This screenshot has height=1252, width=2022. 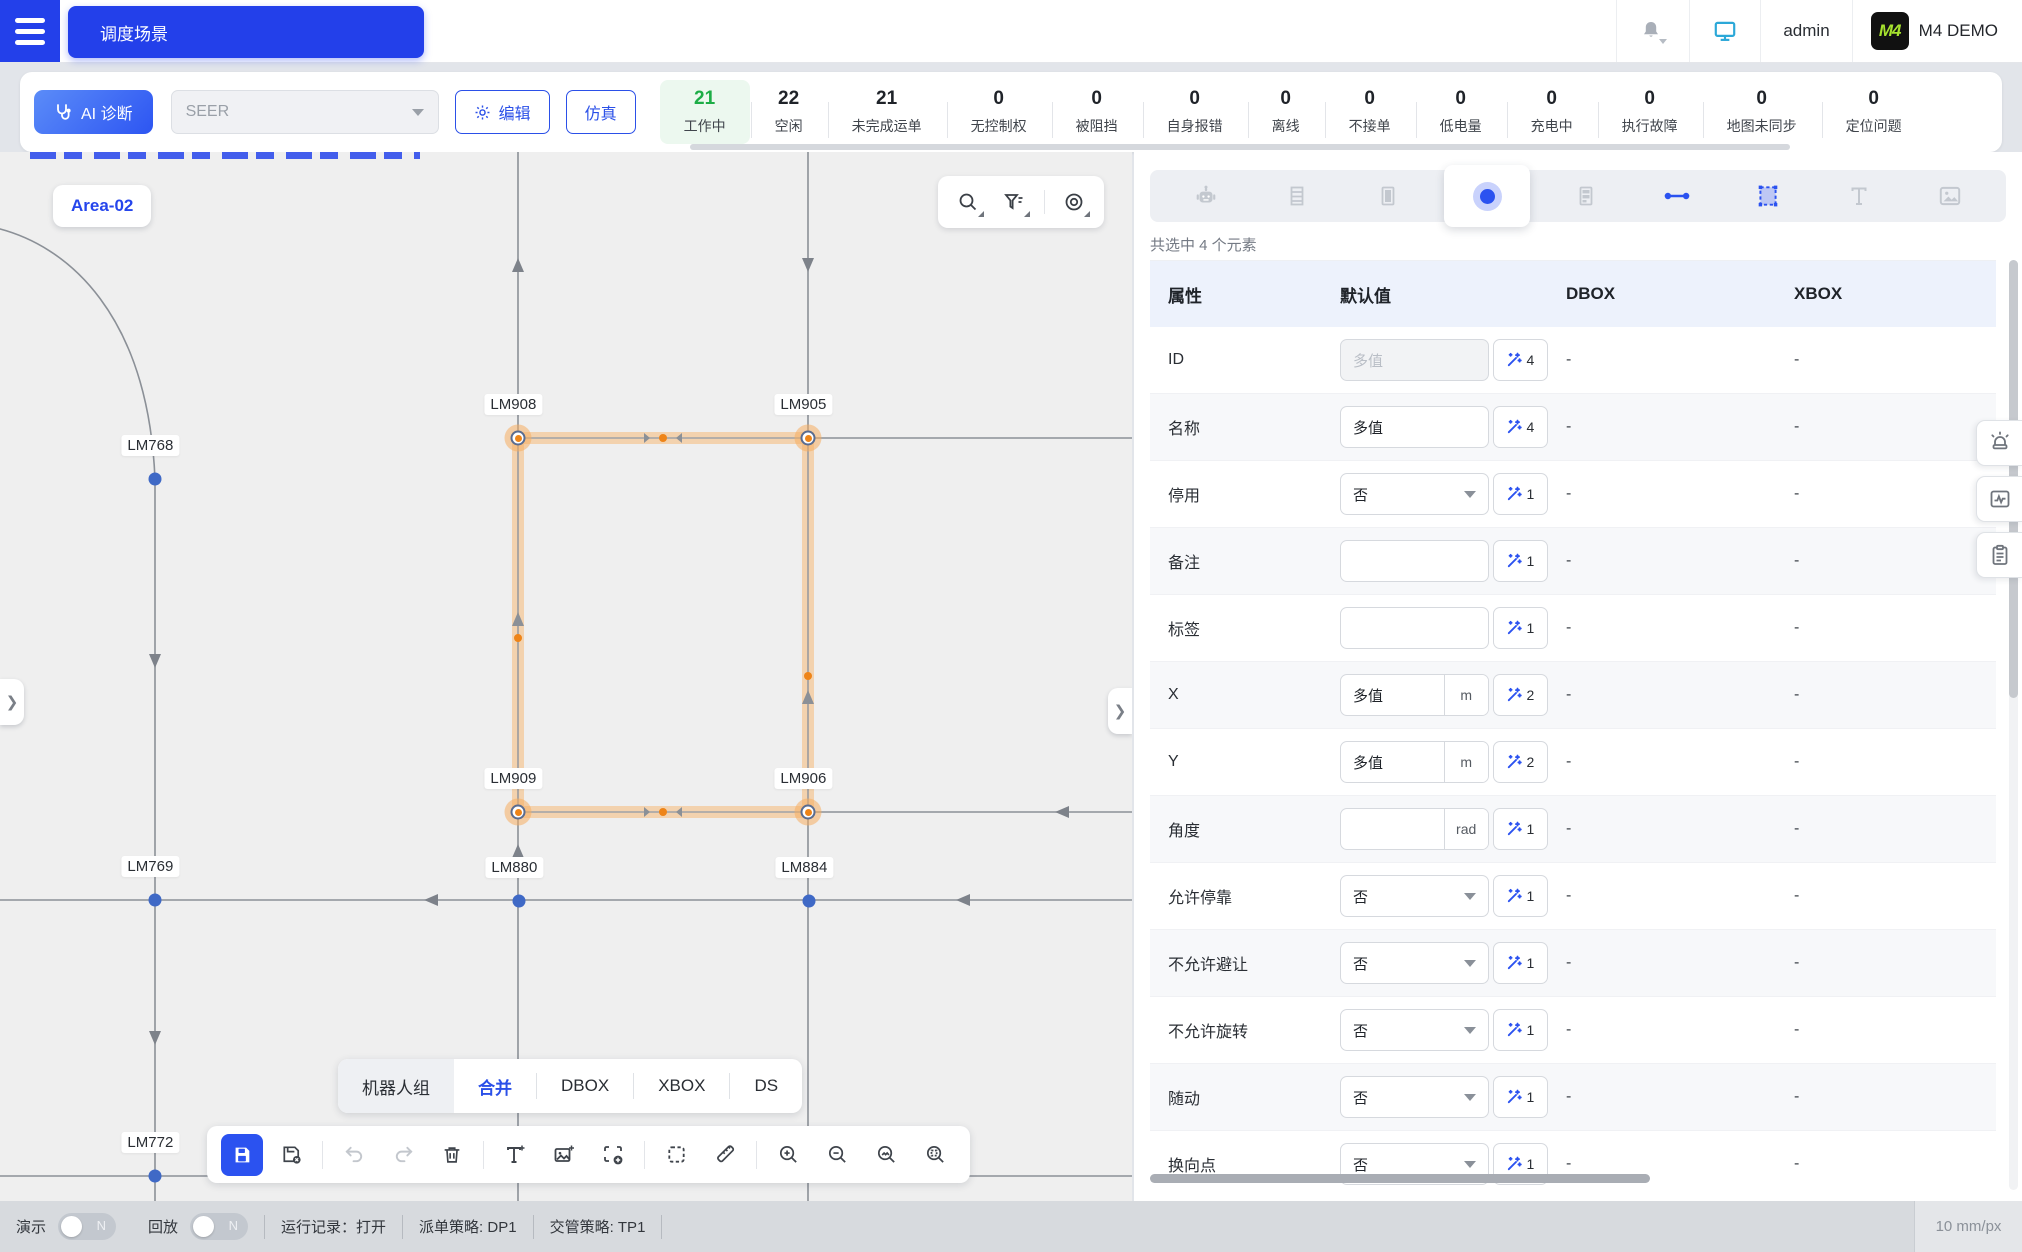 What do you see at coordinates (93, 112) in the screenshot?
I see `ai-diagnose-button: AI 诊断` at bounding box center [93, 112].